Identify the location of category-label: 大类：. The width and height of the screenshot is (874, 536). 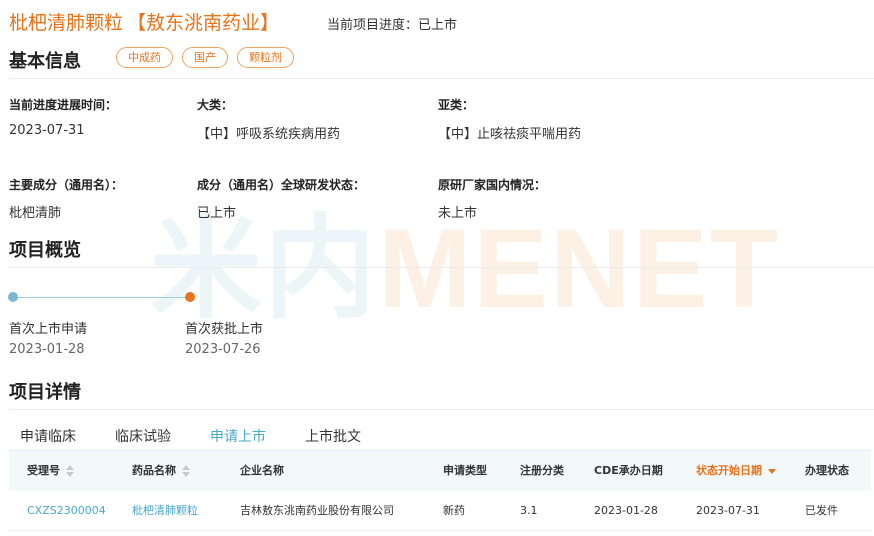
(215, 105).